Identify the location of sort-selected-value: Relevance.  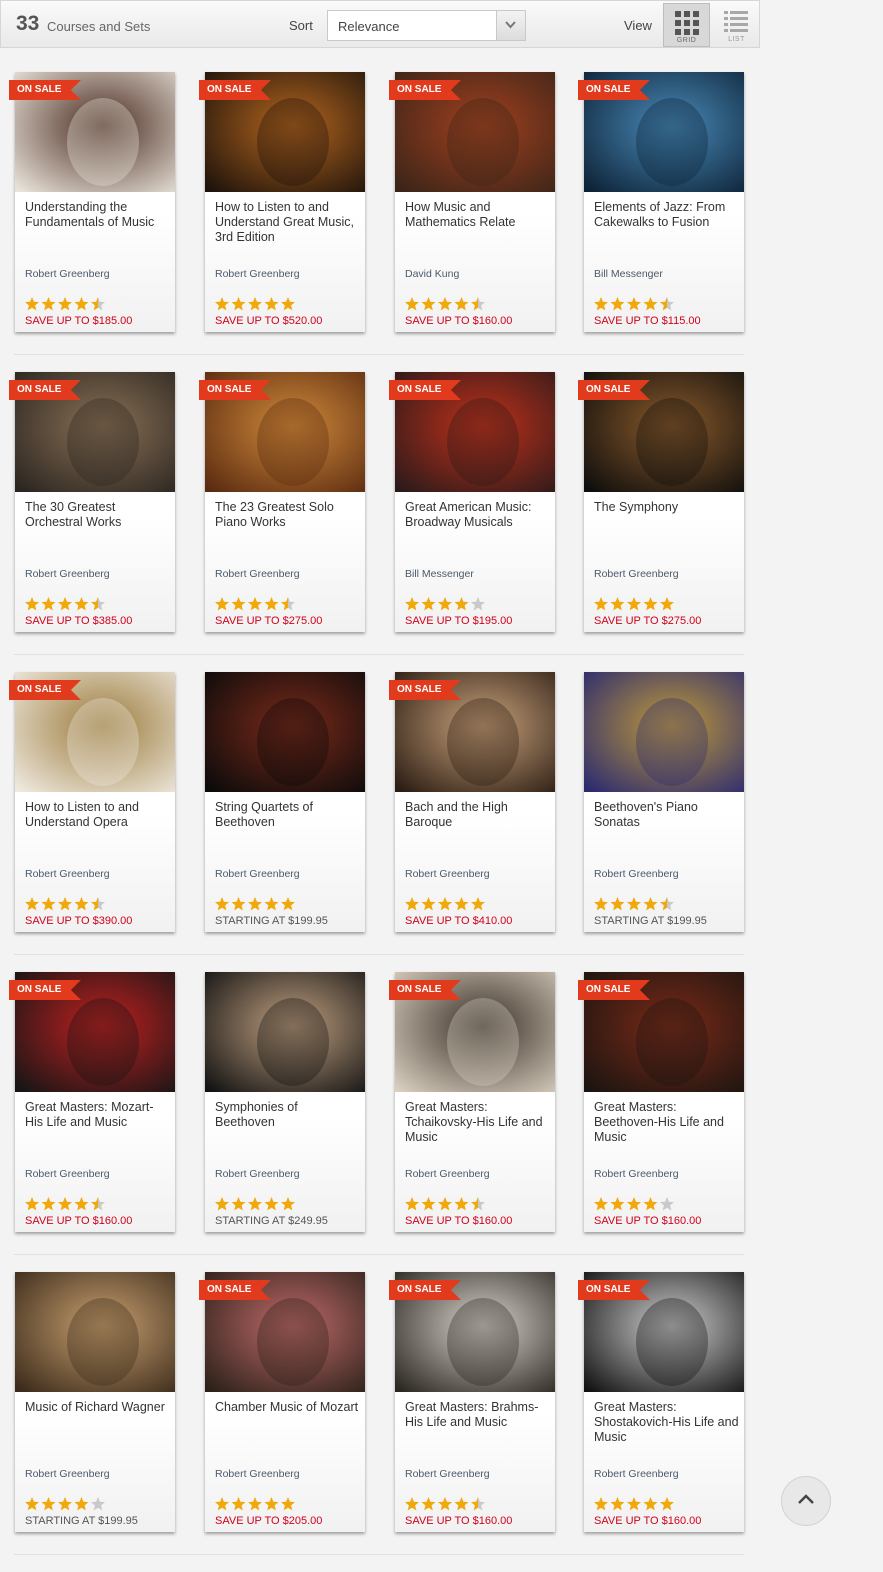
(369, 26).